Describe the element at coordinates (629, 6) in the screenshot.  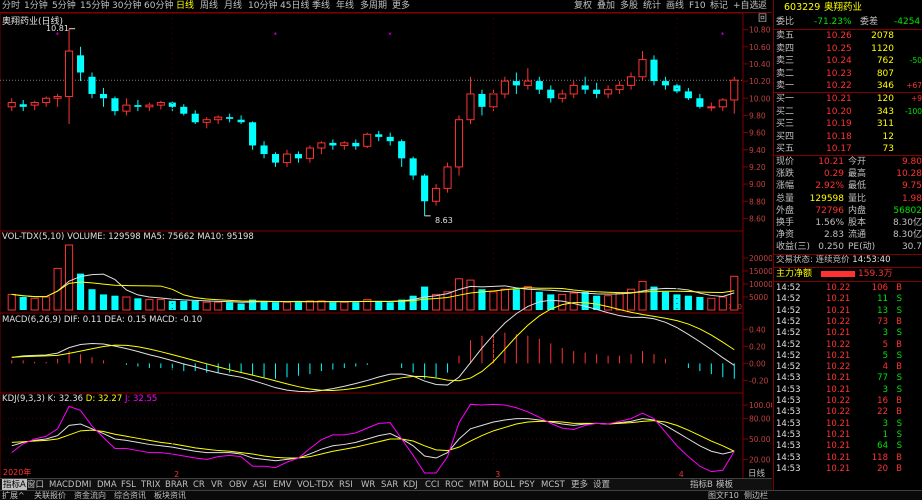
I see `tool-button-2: 多股` at that location.